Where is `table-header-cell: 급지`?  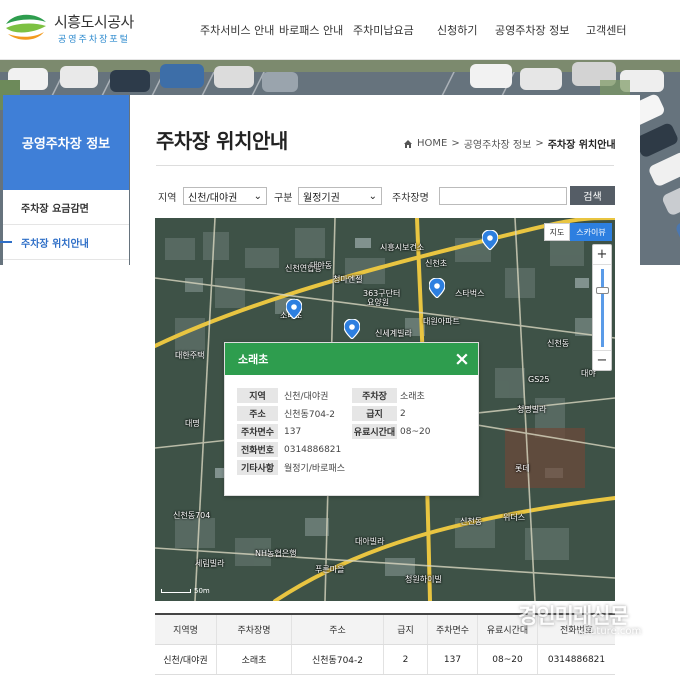
table-header-cell: 급지 is located at coordinates (406, 629).